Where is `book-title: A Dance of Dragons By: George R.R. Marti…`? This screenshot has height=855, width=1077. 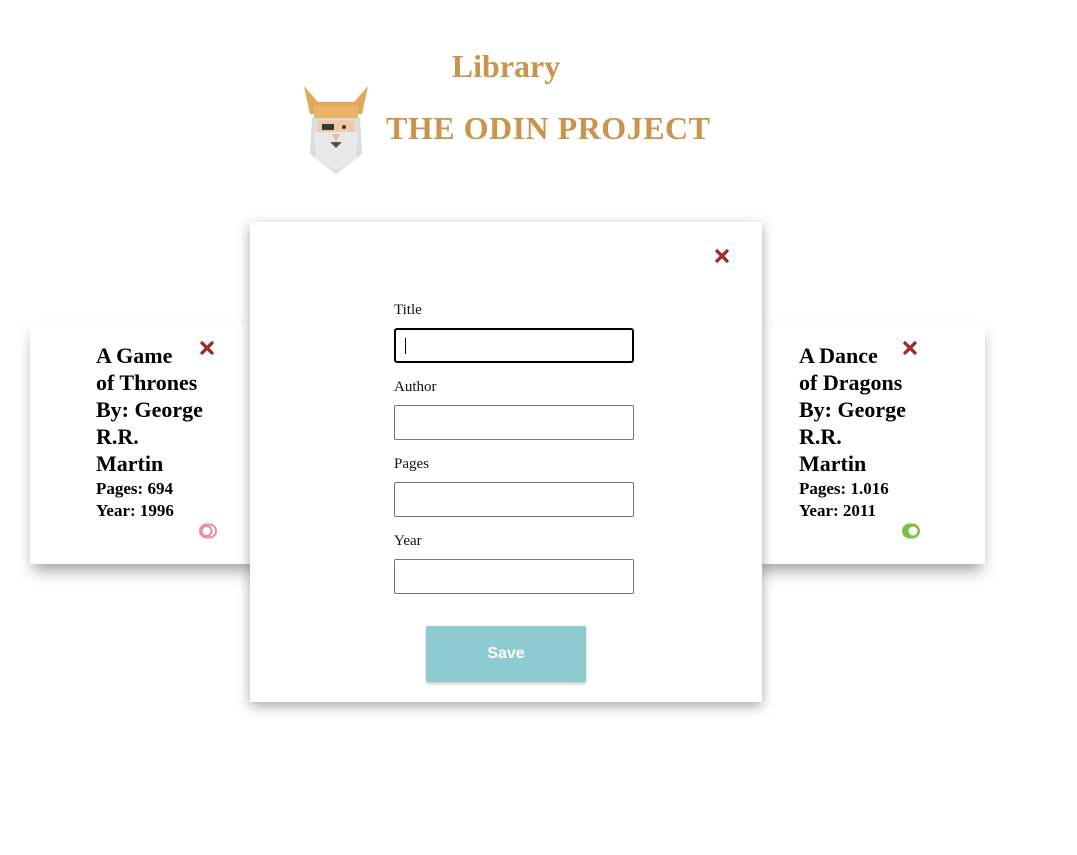
book-title: A Dance of Dragons By: George R.R. Marti… is located at coordinates (869, 409).